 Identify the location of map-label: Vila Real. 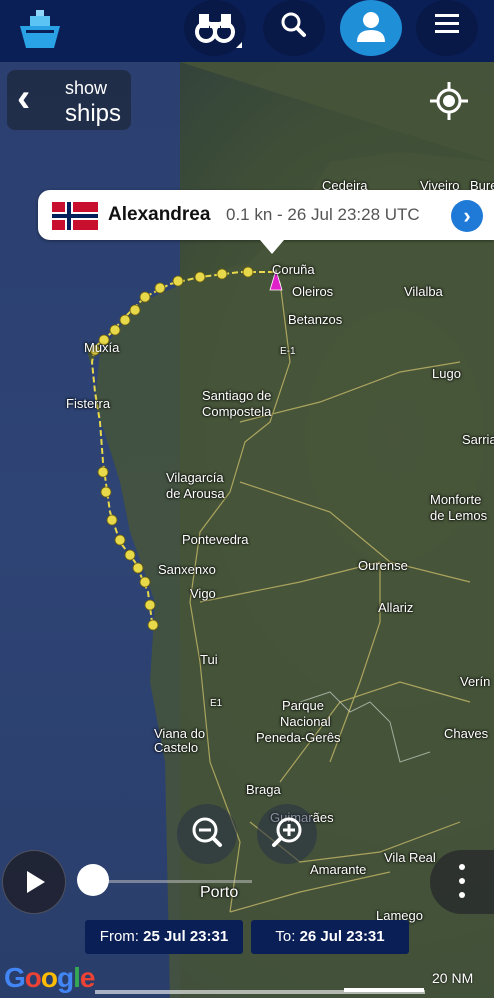
(410, 857).